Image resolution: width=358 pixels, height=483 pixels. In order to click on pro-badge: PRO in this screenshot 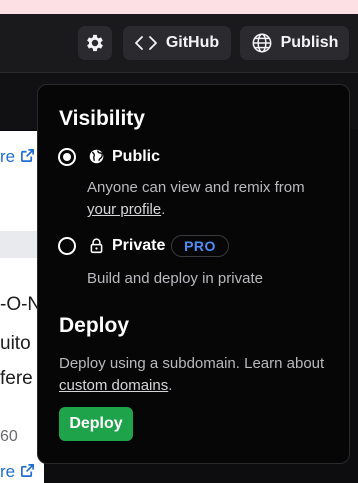, I will do `click(200, 246)`.